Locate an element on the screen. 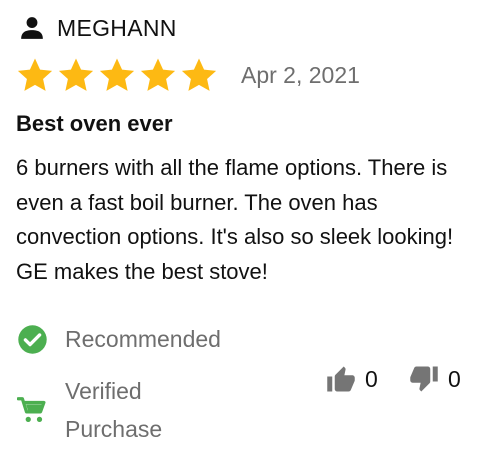  recommended-badge: Recommended is located at coordinates (119, 339).